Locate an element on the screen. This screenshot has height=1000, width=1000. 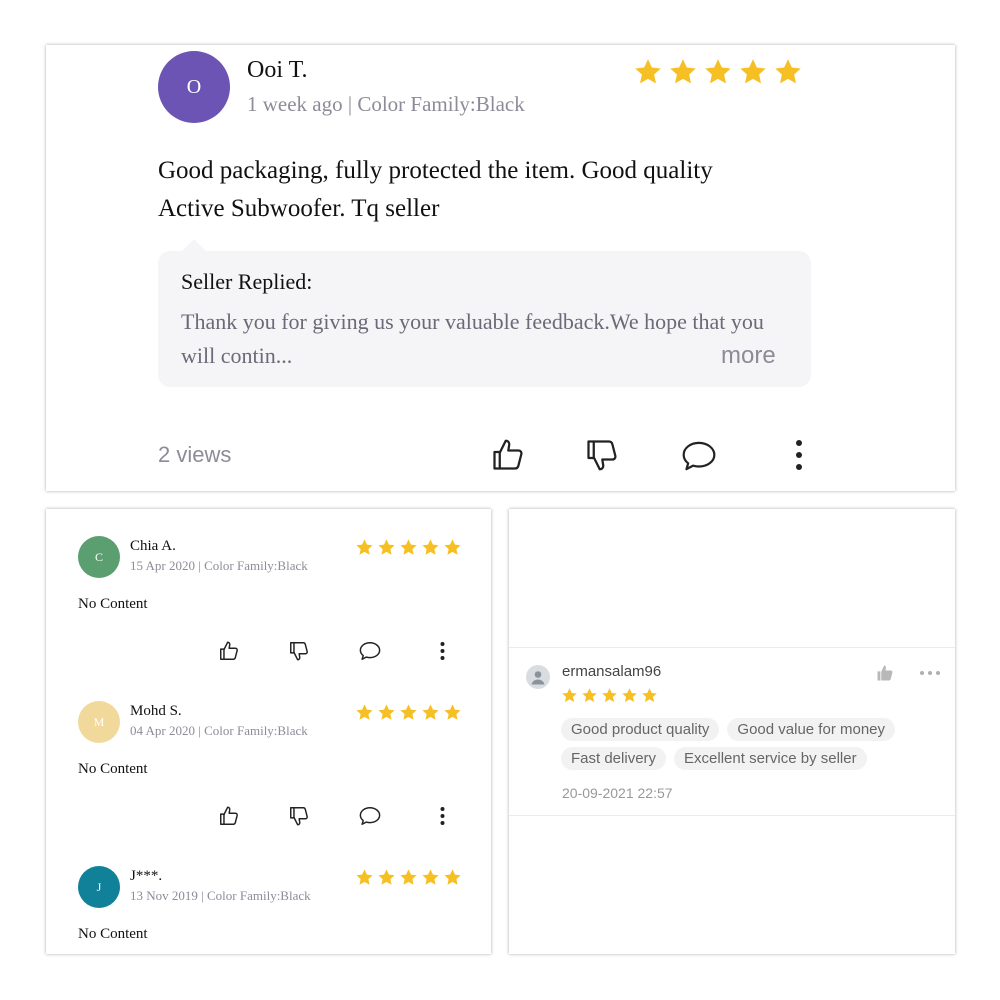
review-meta: 15 Apr 2020 | Color Family:Black is located at coordinates (219, 565).